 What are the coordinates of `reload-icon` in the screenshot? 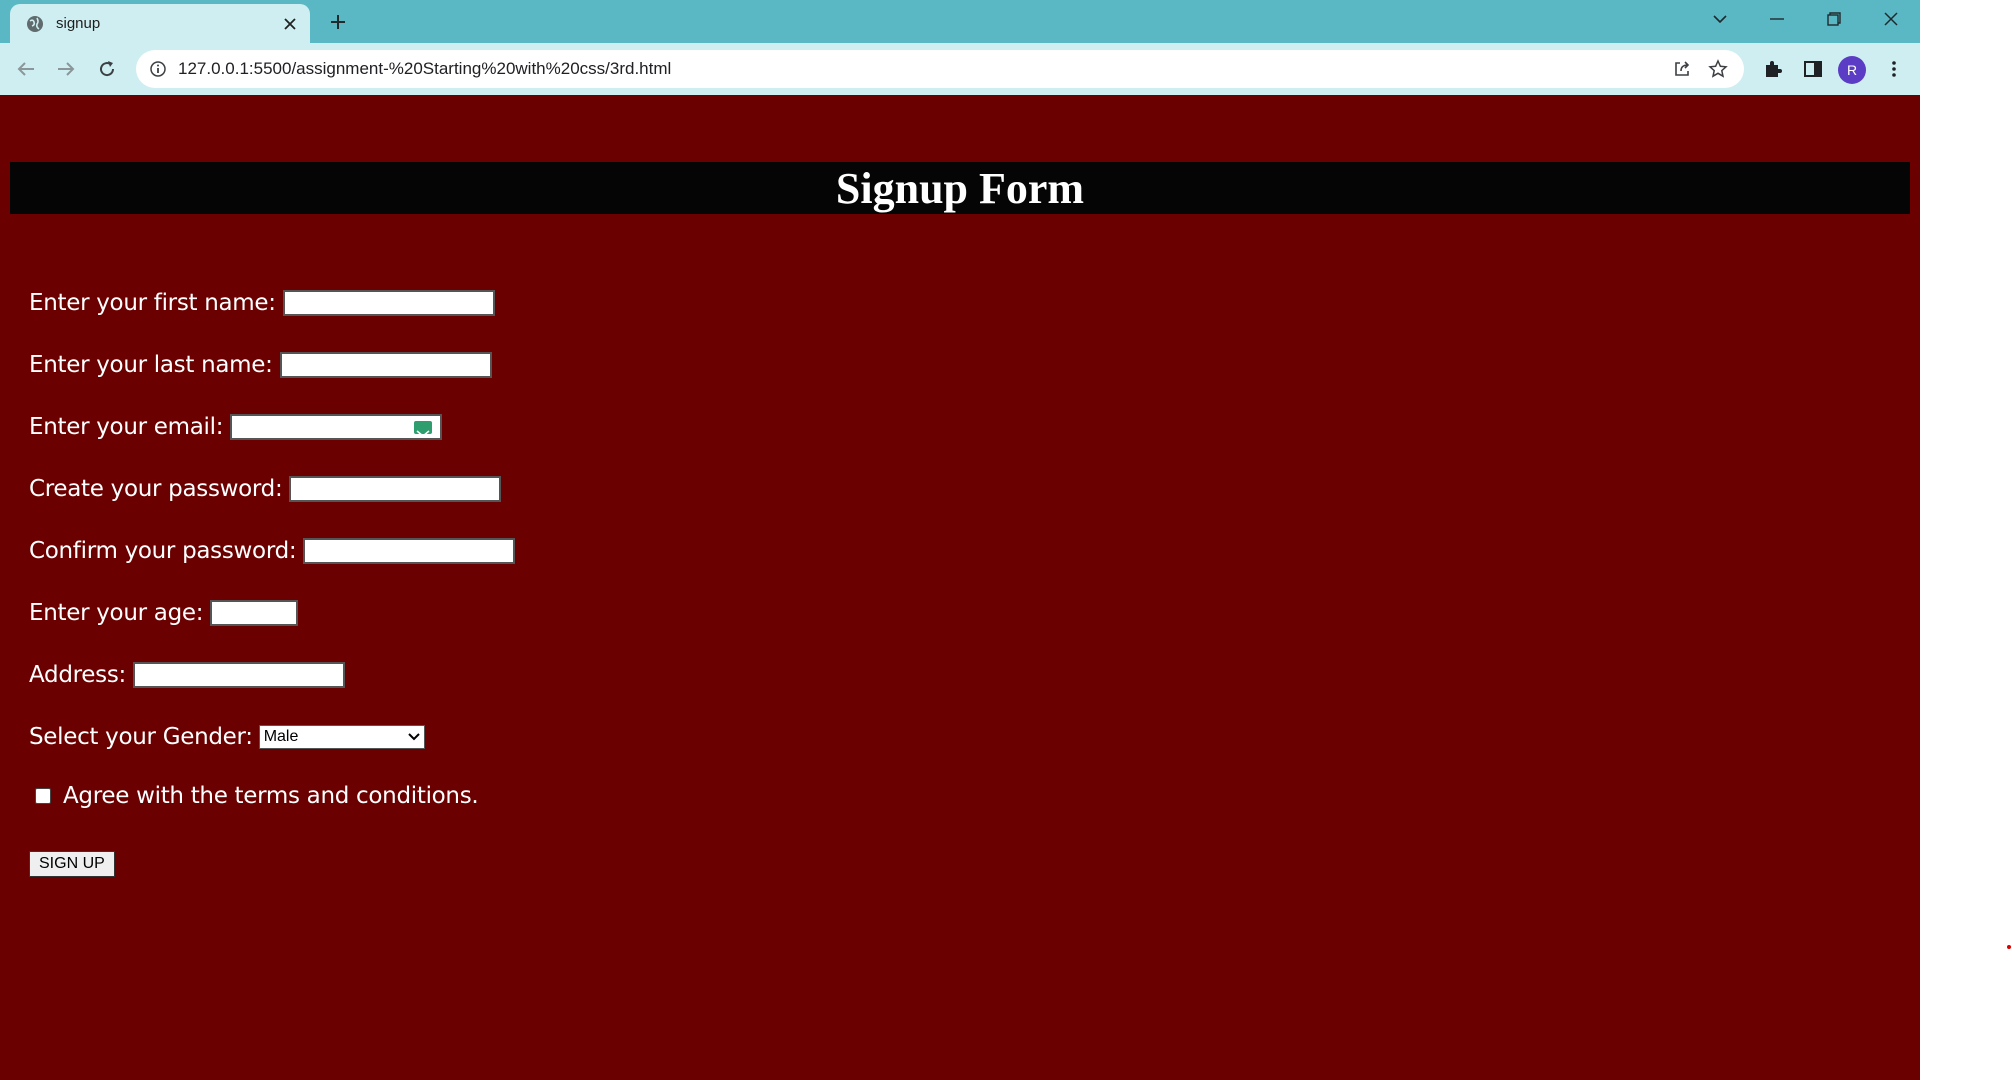 It's located at (107, 69).